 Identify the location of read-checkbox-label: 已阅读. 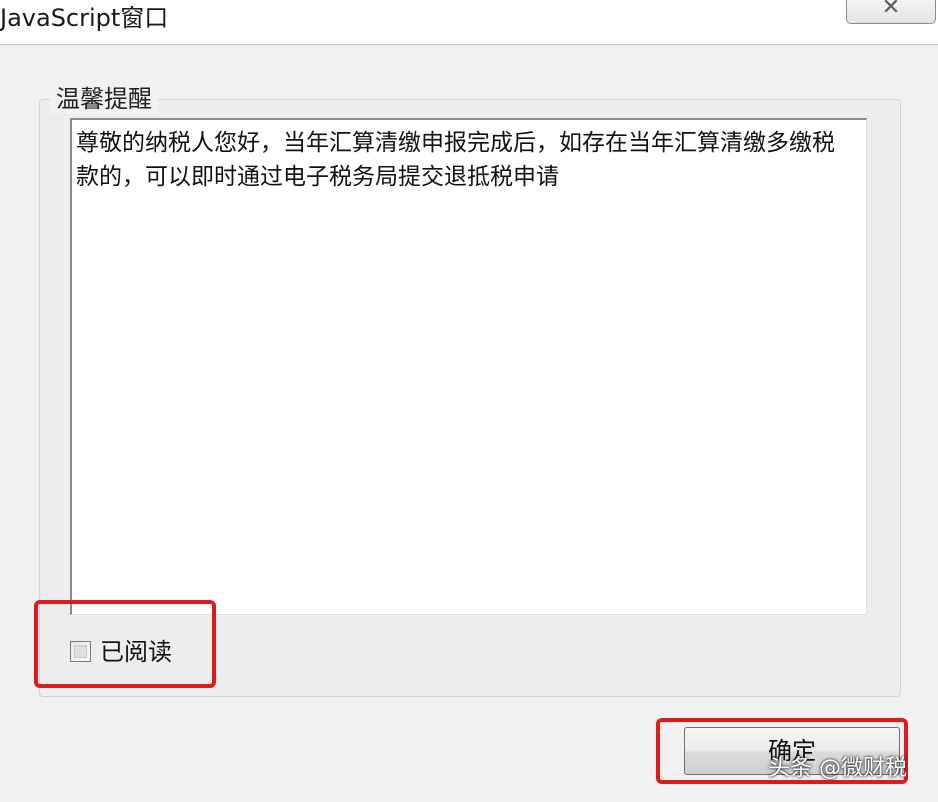
(136, 652).